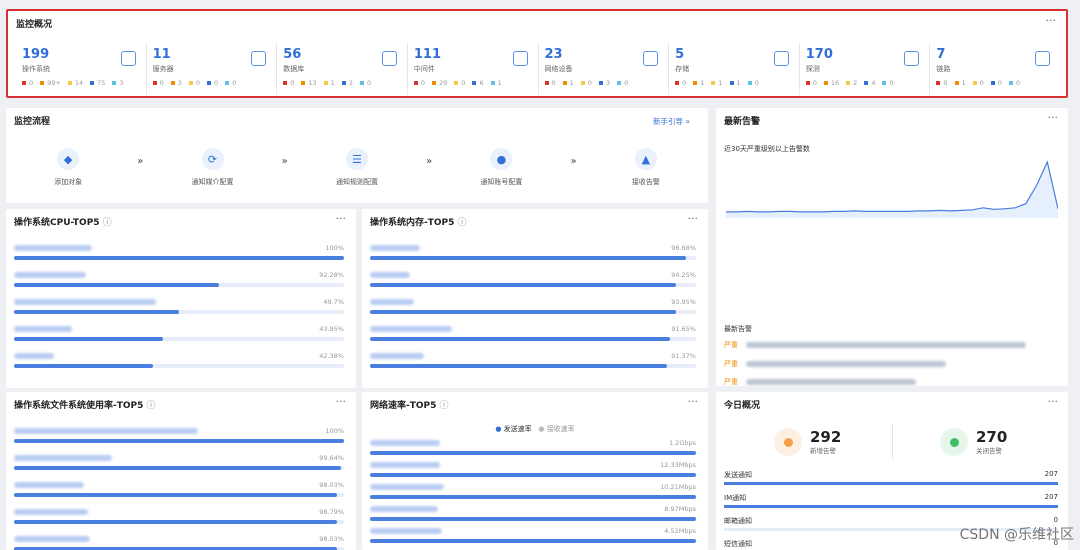  I want to click on alarm-more-icon: ···, so click(1053, 117).